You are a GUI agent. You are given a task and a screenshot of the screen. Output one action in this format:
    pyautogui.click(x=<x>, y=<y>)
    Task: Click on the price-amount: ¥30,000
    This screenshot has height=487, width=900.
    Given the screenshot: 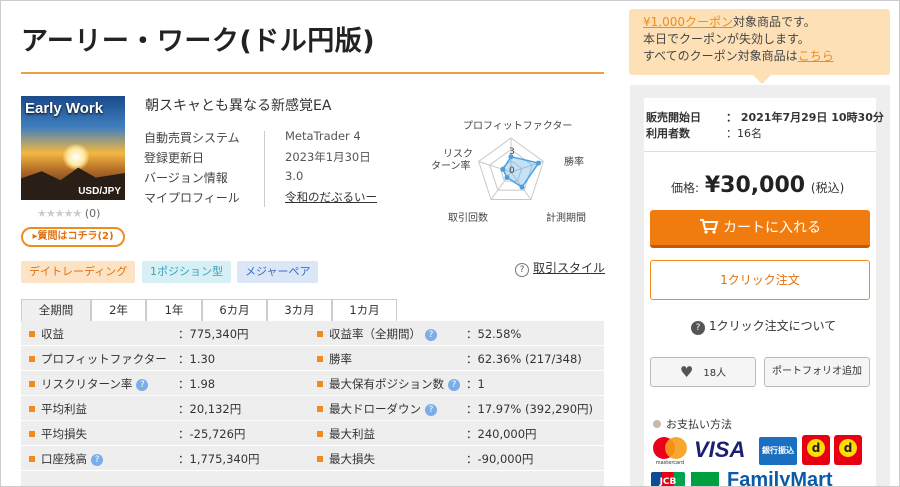 What is the action you would take?
    pyautogui.click(x=755, y=185)
    